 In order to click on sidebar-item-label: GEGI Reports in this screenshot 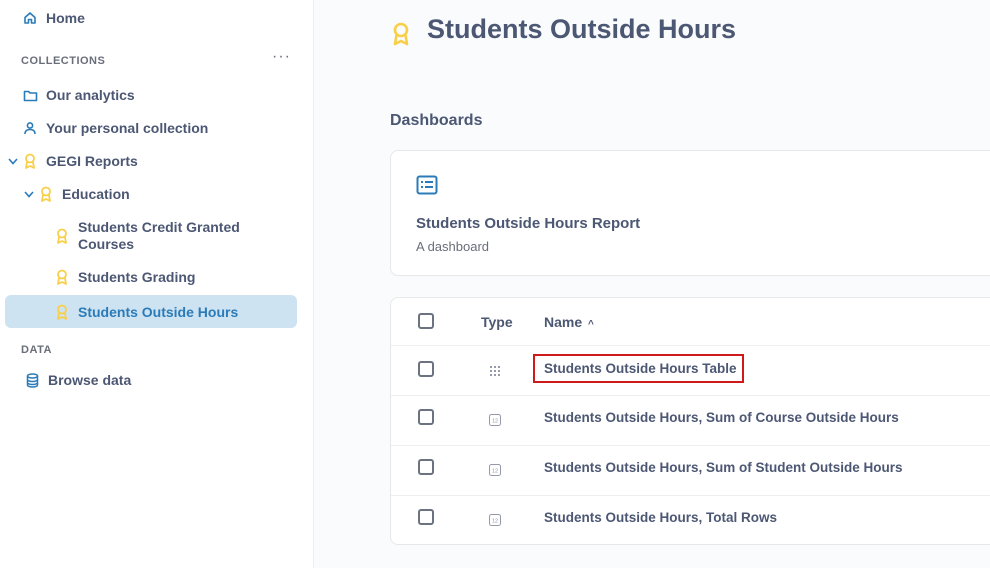, I will do `click(92, 161)`.